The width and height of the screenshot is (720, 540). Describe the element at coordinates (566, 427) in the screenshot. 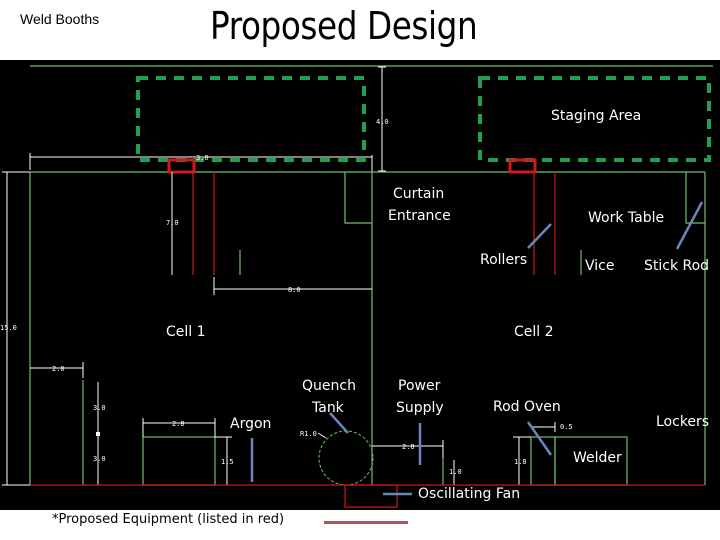

I see `dim-oven-width: 0.5` at that location.